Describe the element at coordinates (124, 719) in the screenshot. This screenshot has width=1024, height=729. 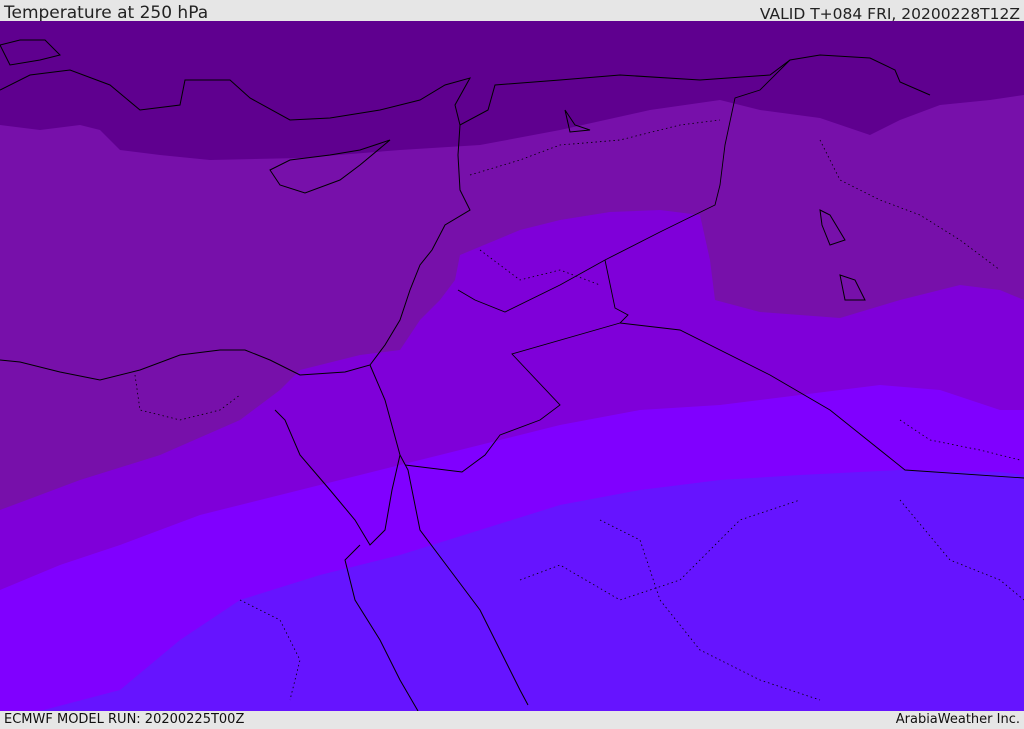
I see `model-run-label: ECMWF MODEL RUN: 20200225T00Z` at that location.